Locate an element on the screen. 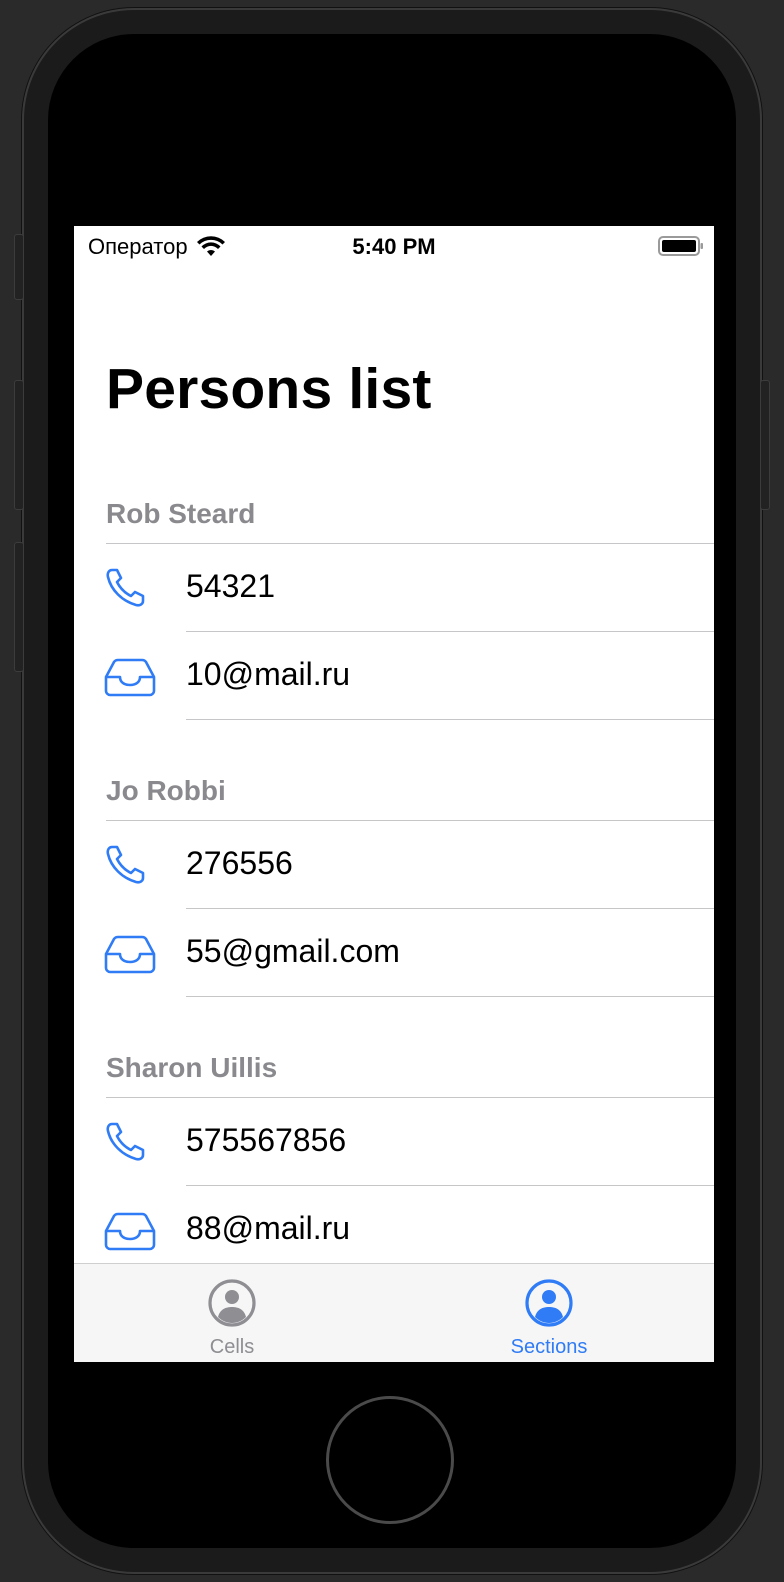 Image resolution: width=784 pixels, height=1582 pixels. phone-number: 276556 is located at coordinates (239, 863).